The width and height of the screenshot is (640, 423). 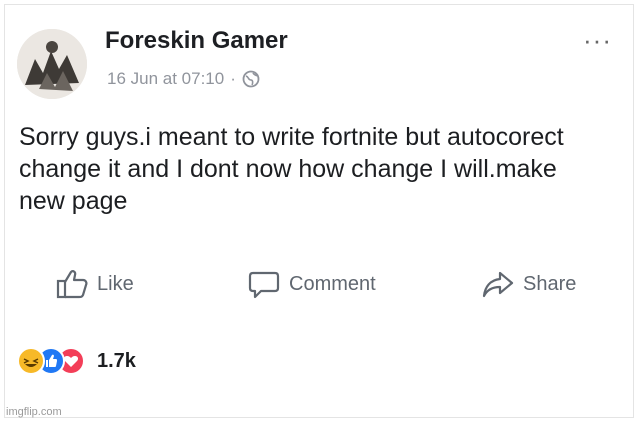 What do you see at coordinates (550, 283) in the screenshot?
I see `share-label: Share` at bounding box center [550, 283].